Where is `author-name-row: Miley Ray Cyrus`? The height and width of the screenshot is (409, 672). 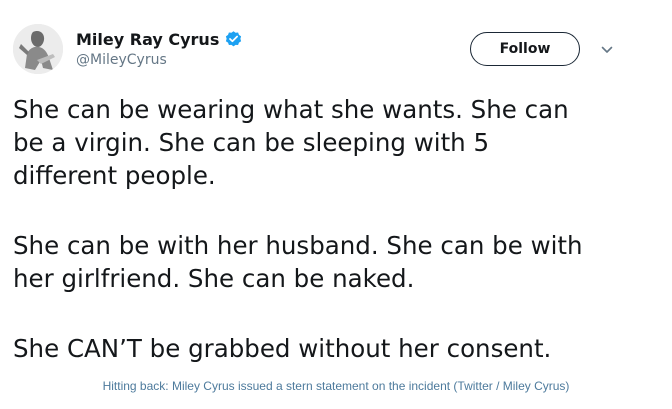
author-name-row: Miley Ray Cyrus is located at coordinates (159, 39).